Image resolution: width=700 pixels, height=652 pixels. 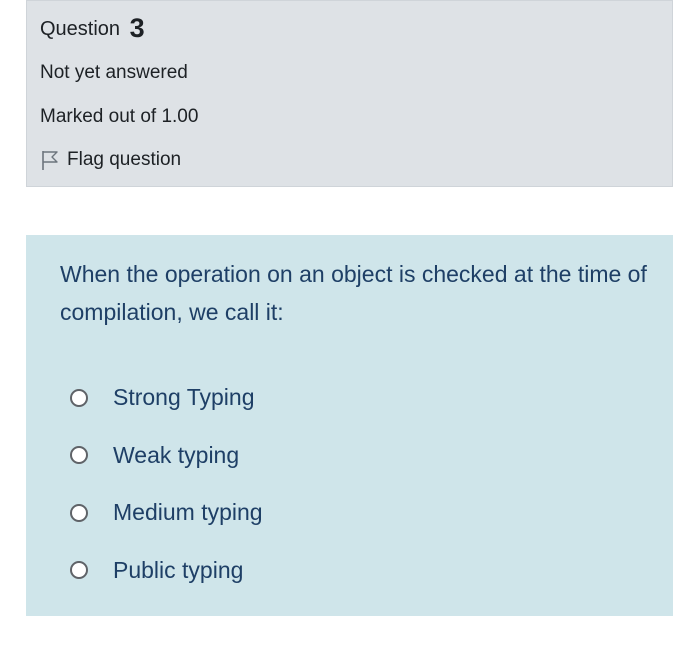 What do you see at coordinates (178, 570) in the screenshot?
I see `answer-label: Public typing` at bounding box center [178, 570].